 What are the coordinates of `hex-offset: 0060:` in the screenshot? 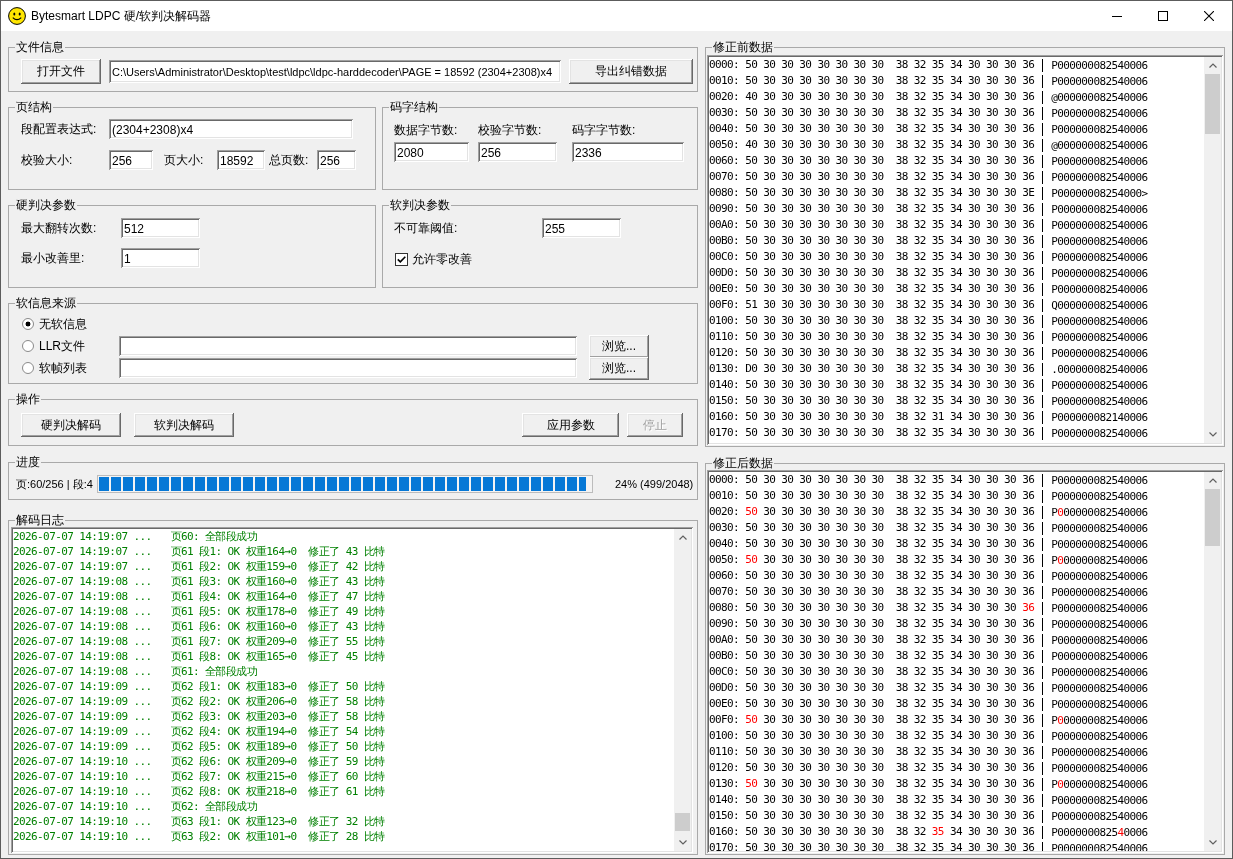 It's located at (724, 576).